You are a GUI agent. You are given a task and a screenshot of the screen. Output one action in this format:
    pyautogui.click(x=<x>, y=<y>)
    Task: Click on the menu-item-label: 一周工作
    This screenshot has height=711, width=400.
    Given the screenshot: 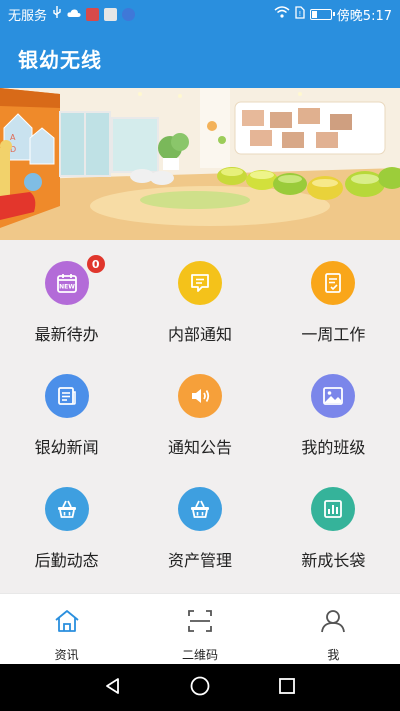 What is the action you would take?
    pyautogui.click(x=333, y=334)
    